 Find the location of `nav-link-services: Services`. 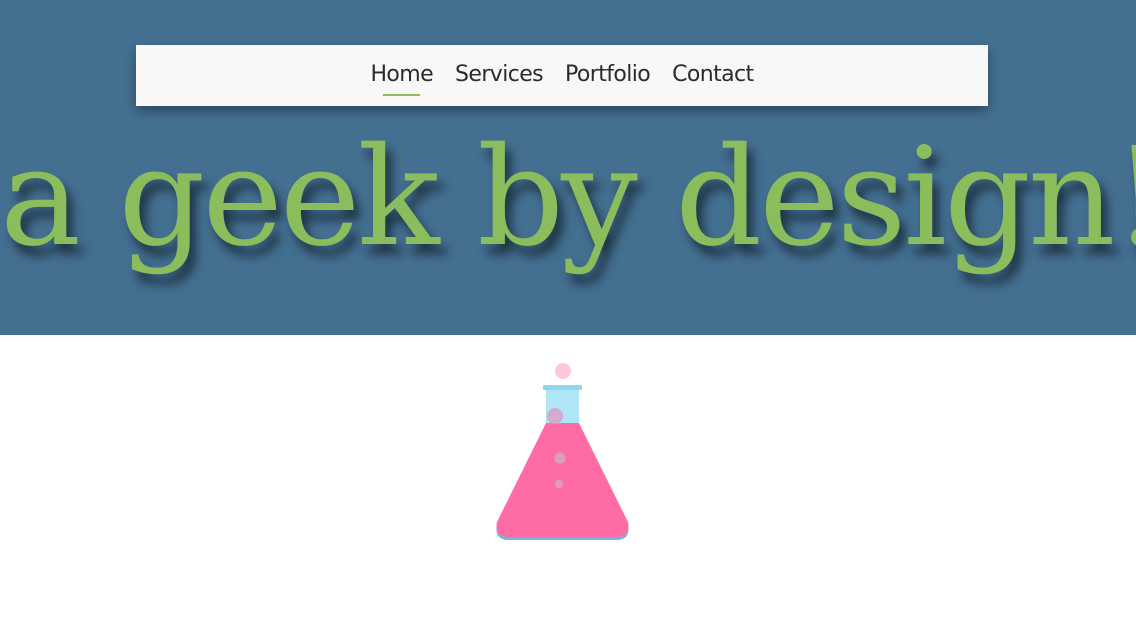

nav-link-services: Services is located at coordinates (499, 67).